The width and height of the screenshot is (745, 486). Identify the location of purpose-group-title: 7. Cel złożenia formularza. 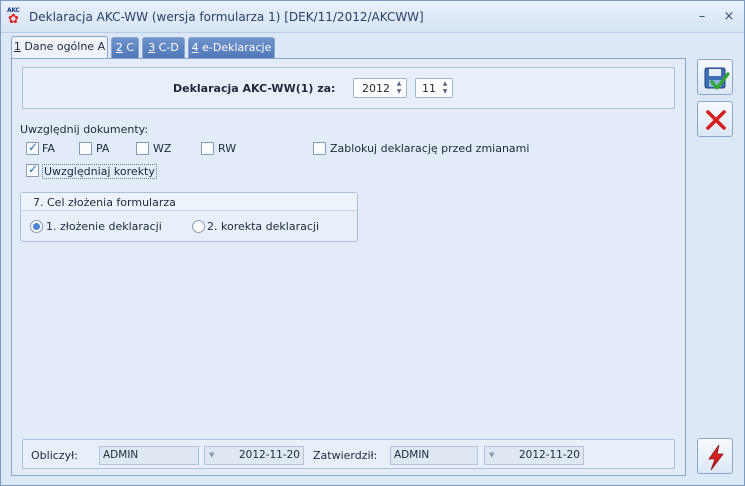
(104, 202).